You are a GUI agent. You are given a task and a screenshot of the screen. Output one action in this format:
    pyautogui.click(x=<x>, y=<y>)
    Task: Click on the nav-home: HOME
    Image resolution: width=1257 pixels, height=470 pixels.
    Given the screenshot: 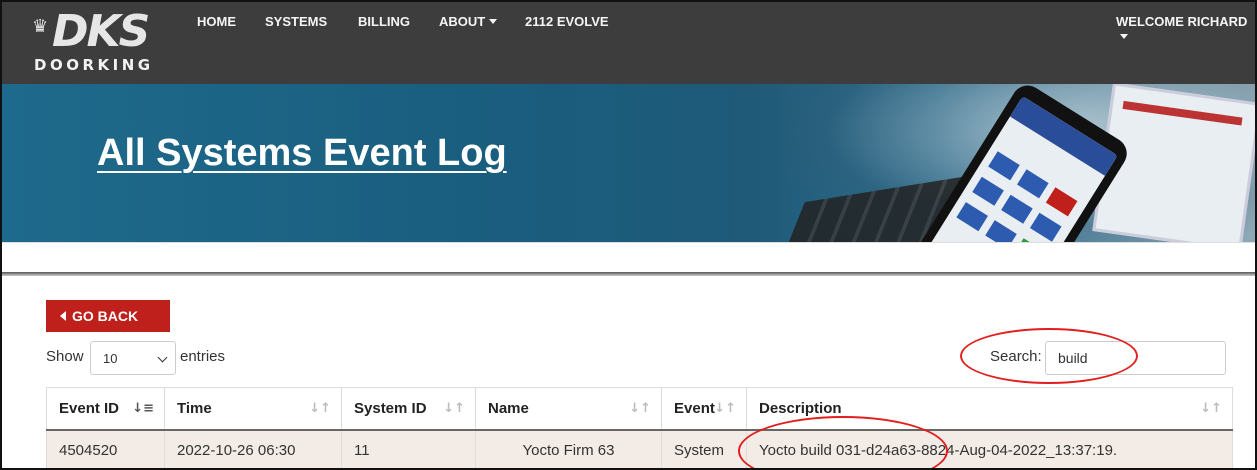 What is the action you would take?
    pyautogui.click(x=216, y=21)
    